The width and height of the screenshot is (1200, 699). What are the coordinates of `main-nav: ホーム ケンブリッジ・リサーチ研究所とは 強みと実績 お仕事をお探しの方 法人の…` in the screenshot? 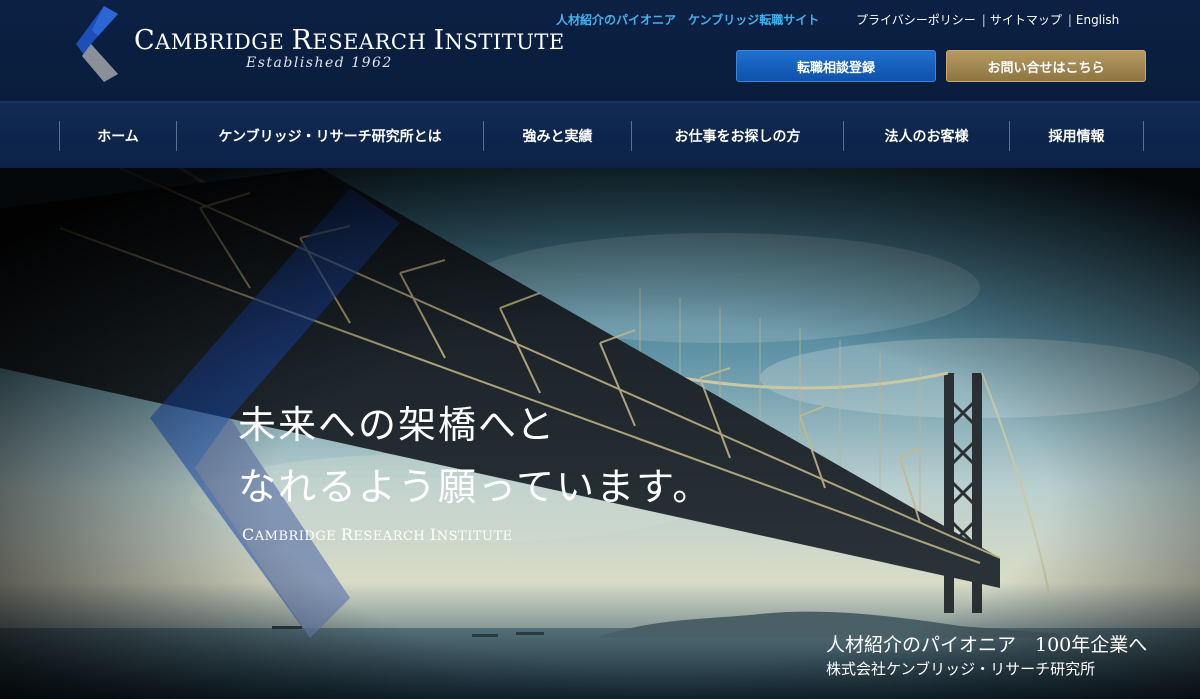 It's located at (600, 134).